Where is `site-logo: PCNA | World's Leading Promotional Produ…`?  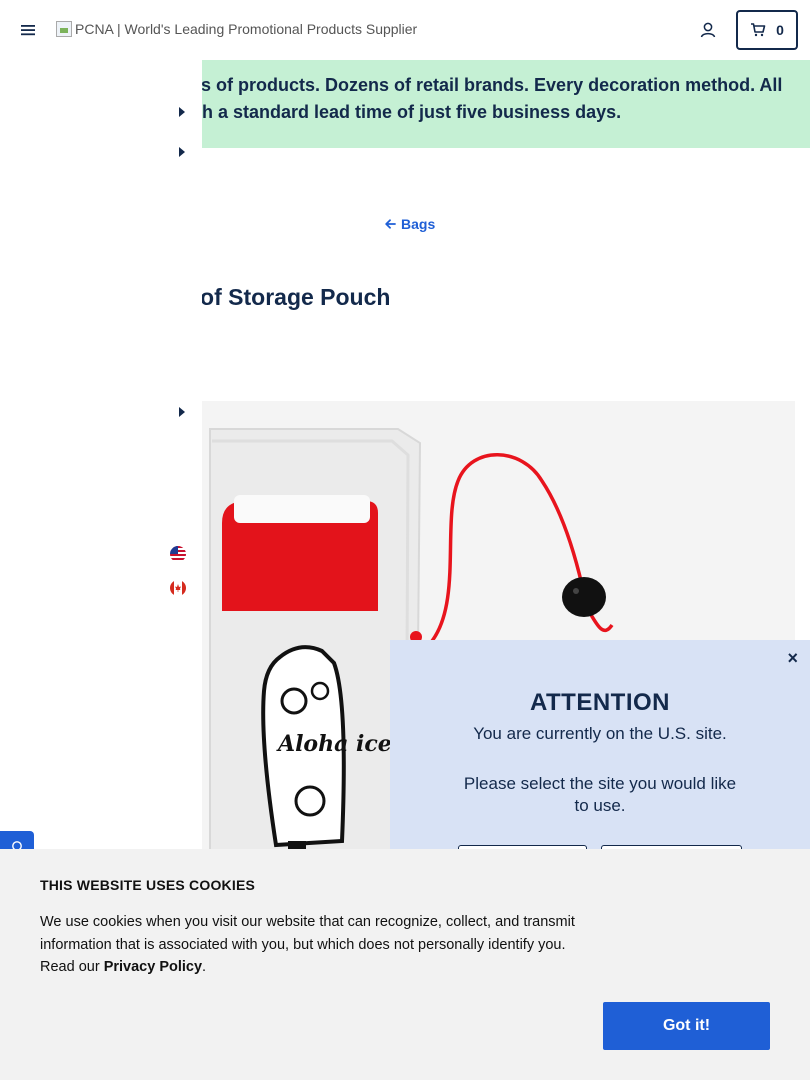
site-logo: PCNA | World's Leading Promotional Produ… is located at coordinates (236, 29).